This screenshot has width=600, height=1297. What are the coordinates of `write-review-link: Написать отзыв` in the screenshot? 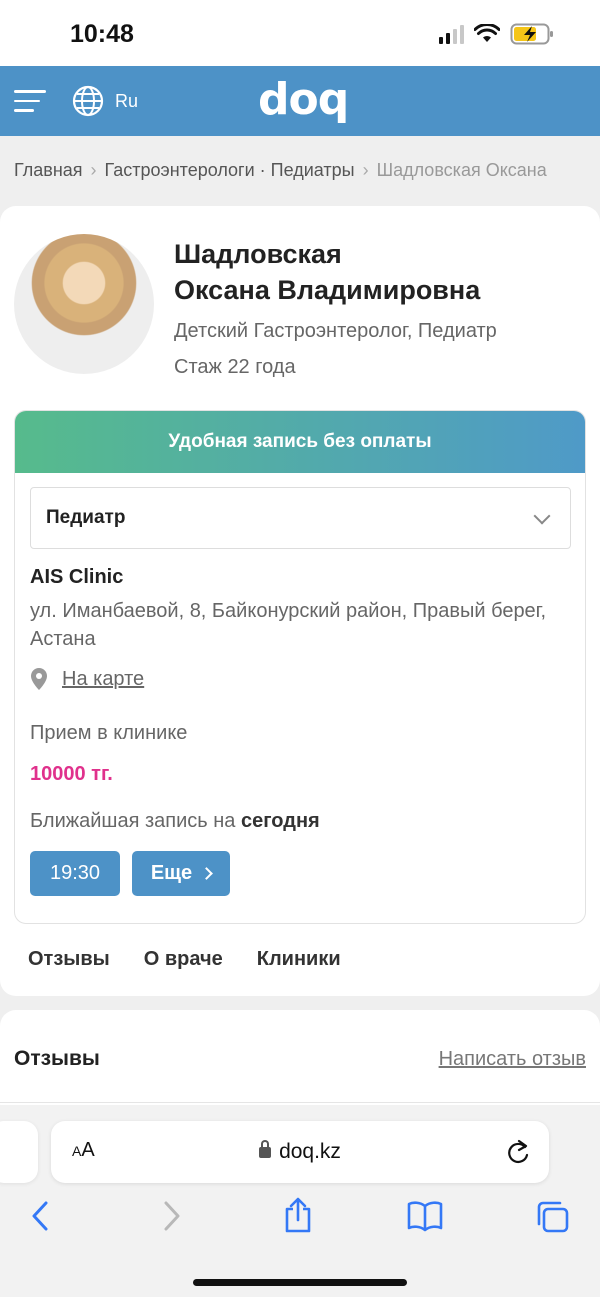 It's located at (512, 1059).